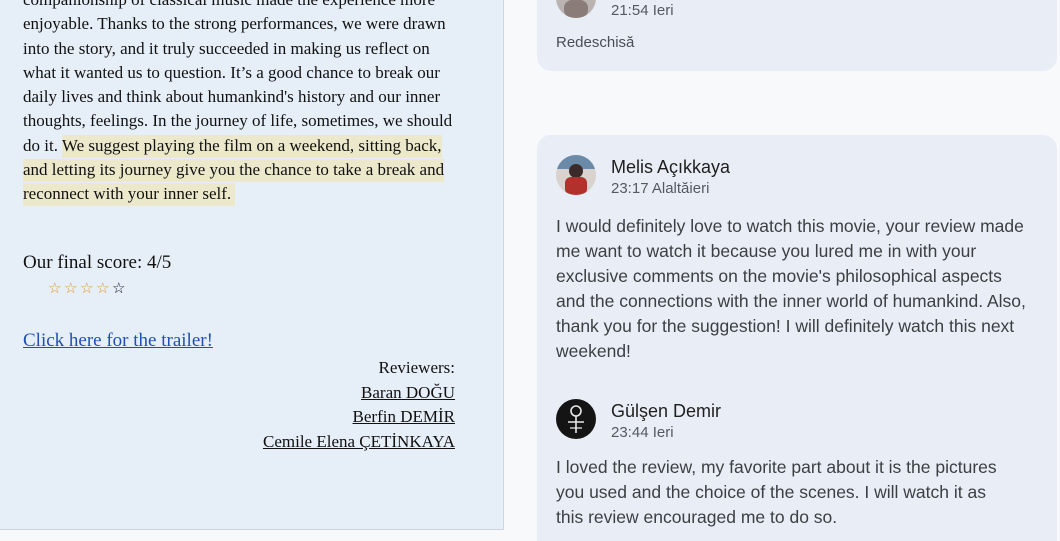  Describe the element at coordinates (671, 167) in the screenshot. I see `comment-author: Melis Açıkkaya` at that location.